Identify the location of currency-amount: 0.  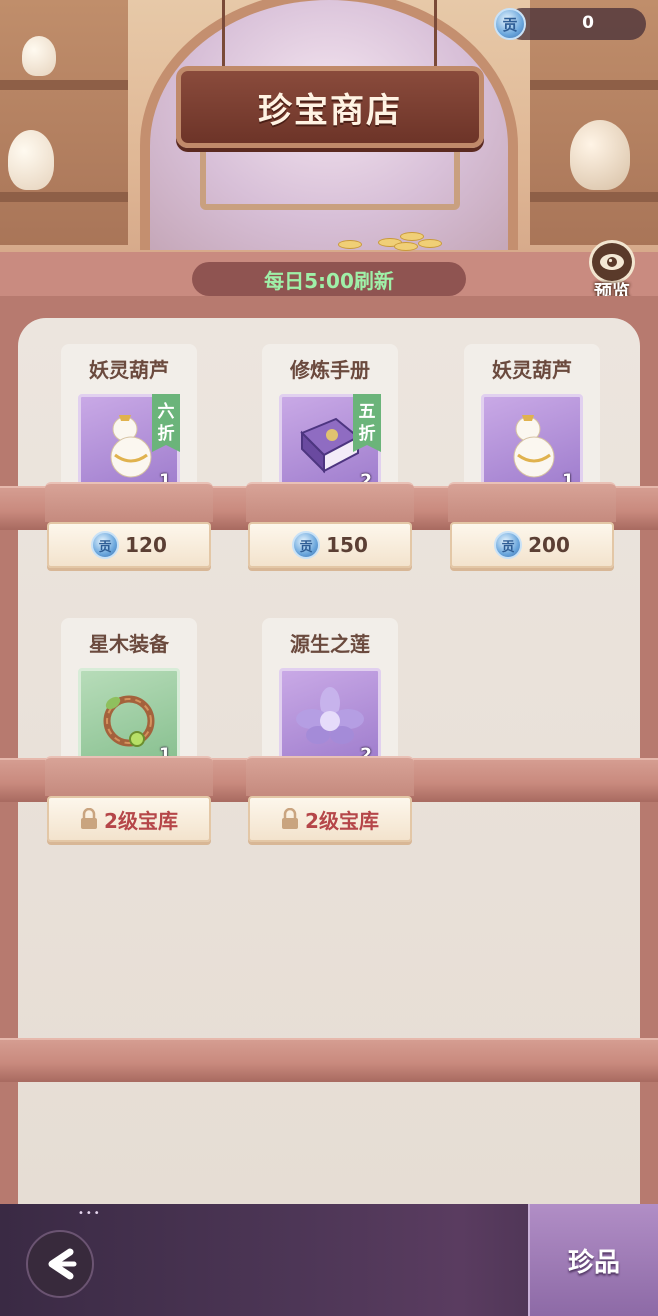
(588, 23).